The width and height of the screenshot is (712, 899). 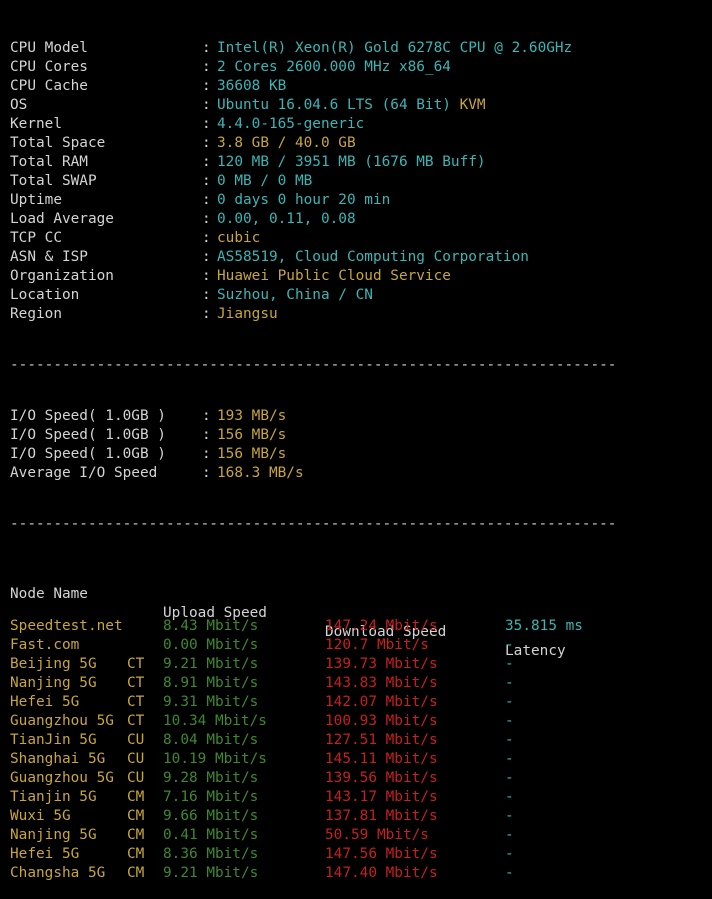 I want to click on download-speed: 120.7 Mbit/s, so click(x=377, y=645).